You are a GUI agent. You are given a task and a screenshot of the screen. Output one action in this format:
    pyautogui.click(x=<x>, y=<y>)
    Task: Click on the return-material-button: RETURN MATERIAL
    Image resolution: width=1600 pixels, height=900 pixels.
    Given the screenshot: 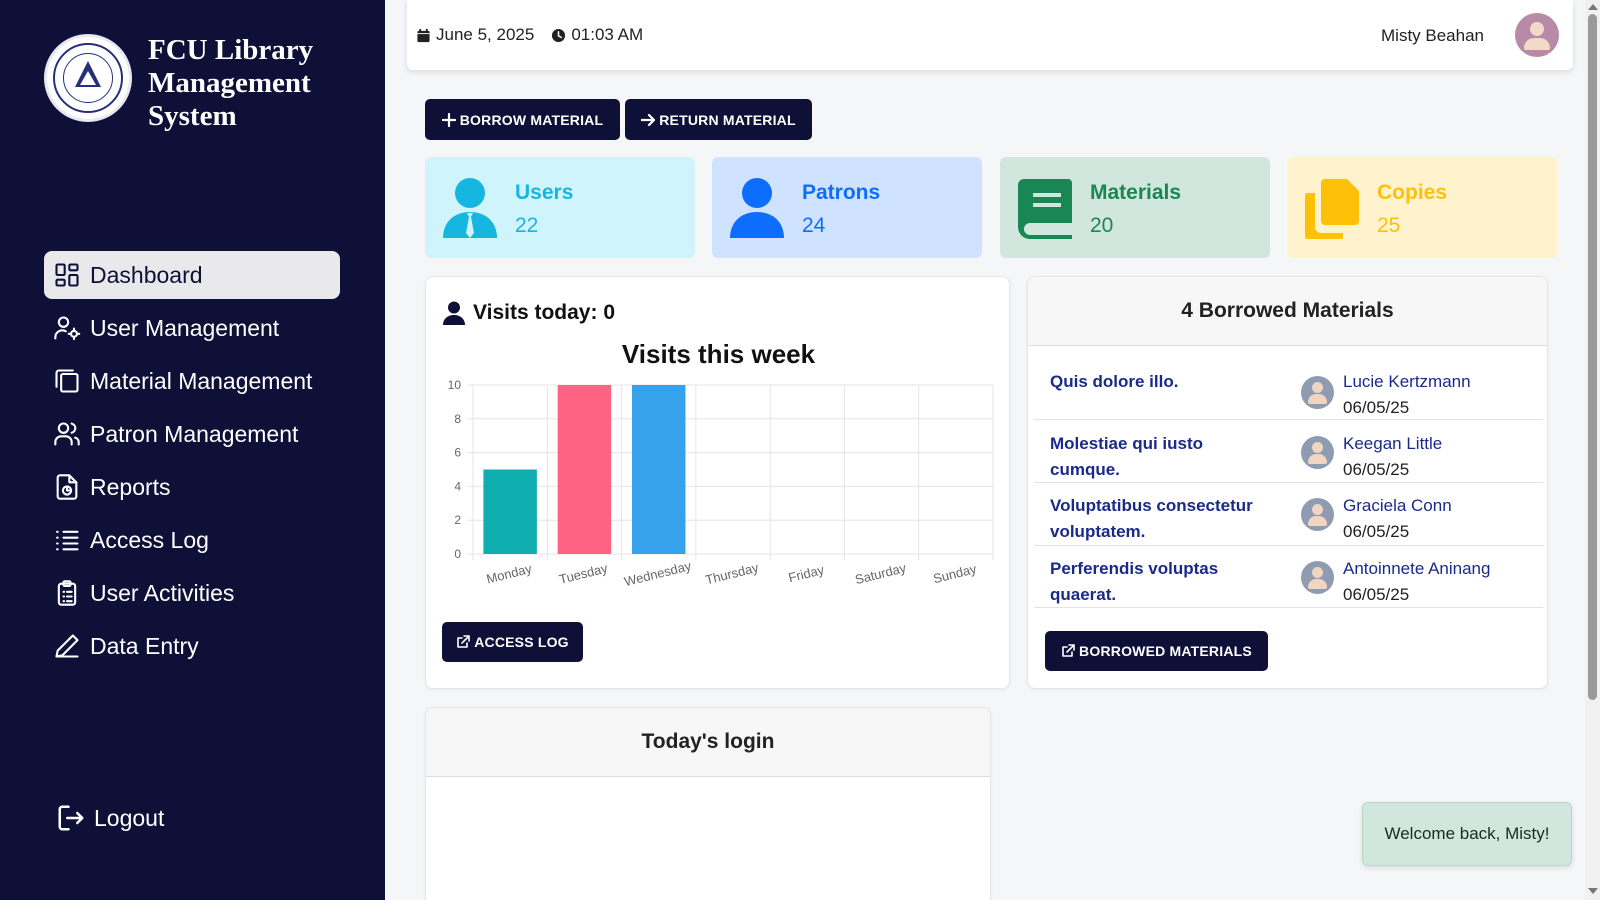 What is the action you would take?
    pyautogui.click(x=718, y=119)
    